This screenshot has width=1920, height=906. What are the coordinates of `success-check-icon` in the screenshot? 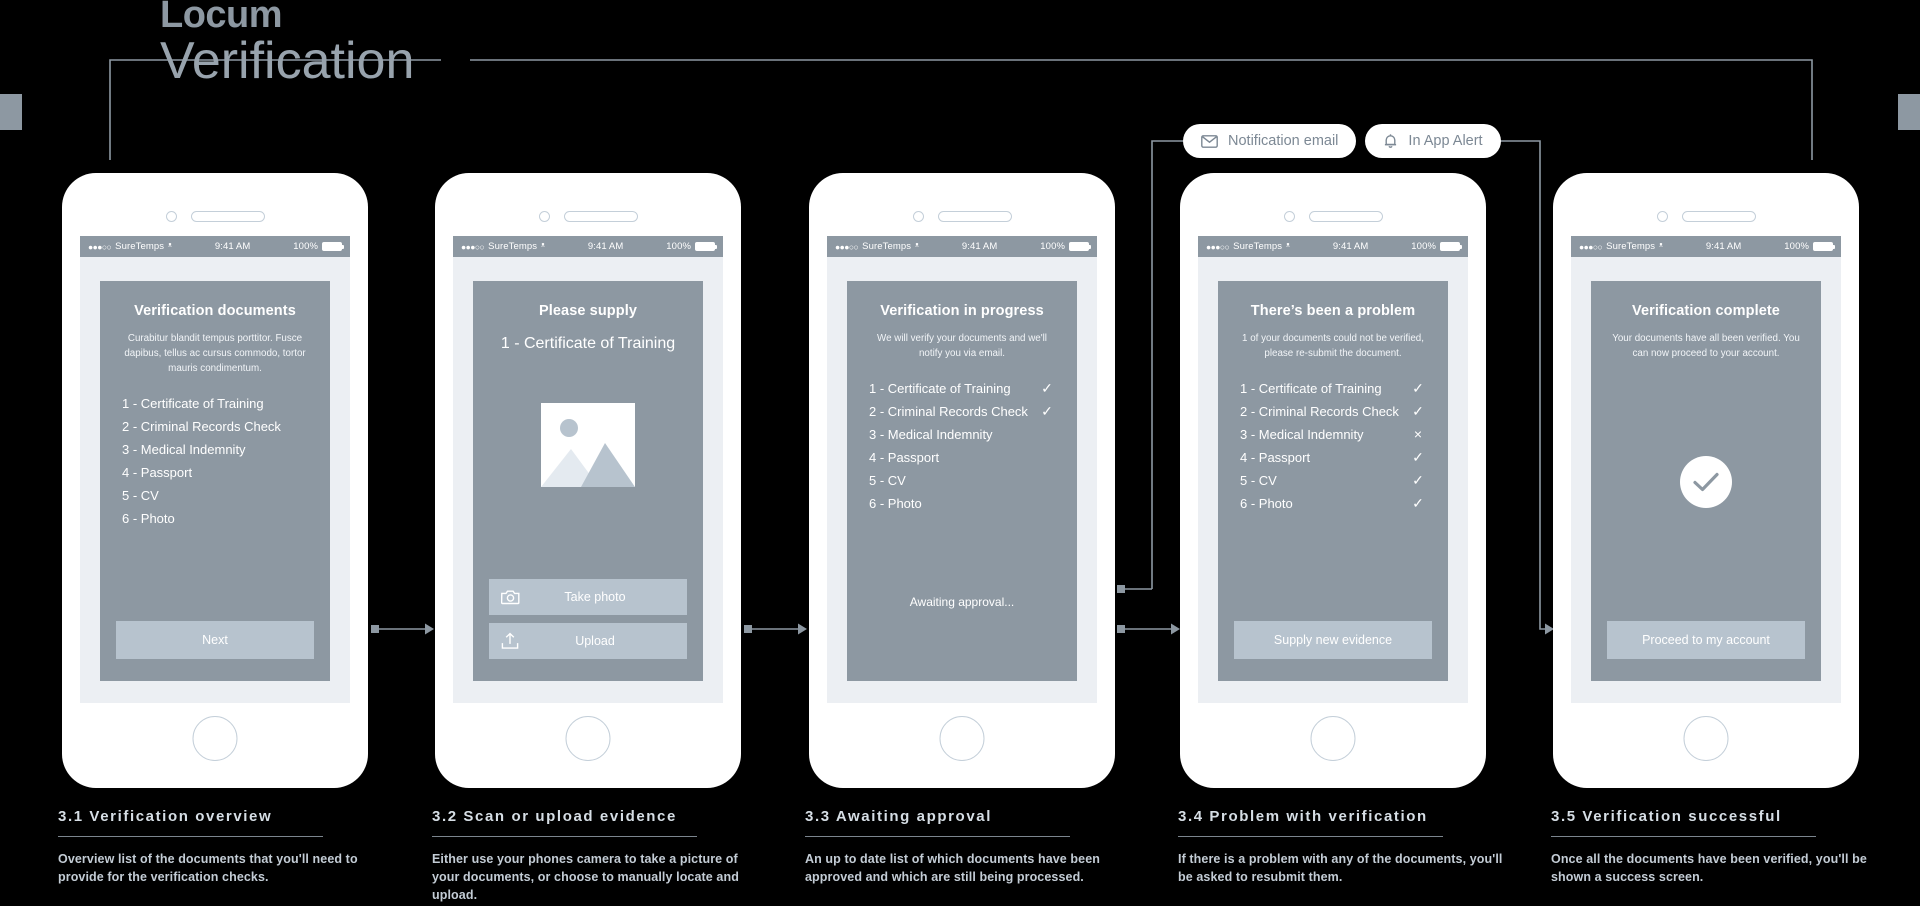 It's located at (1706, 482).